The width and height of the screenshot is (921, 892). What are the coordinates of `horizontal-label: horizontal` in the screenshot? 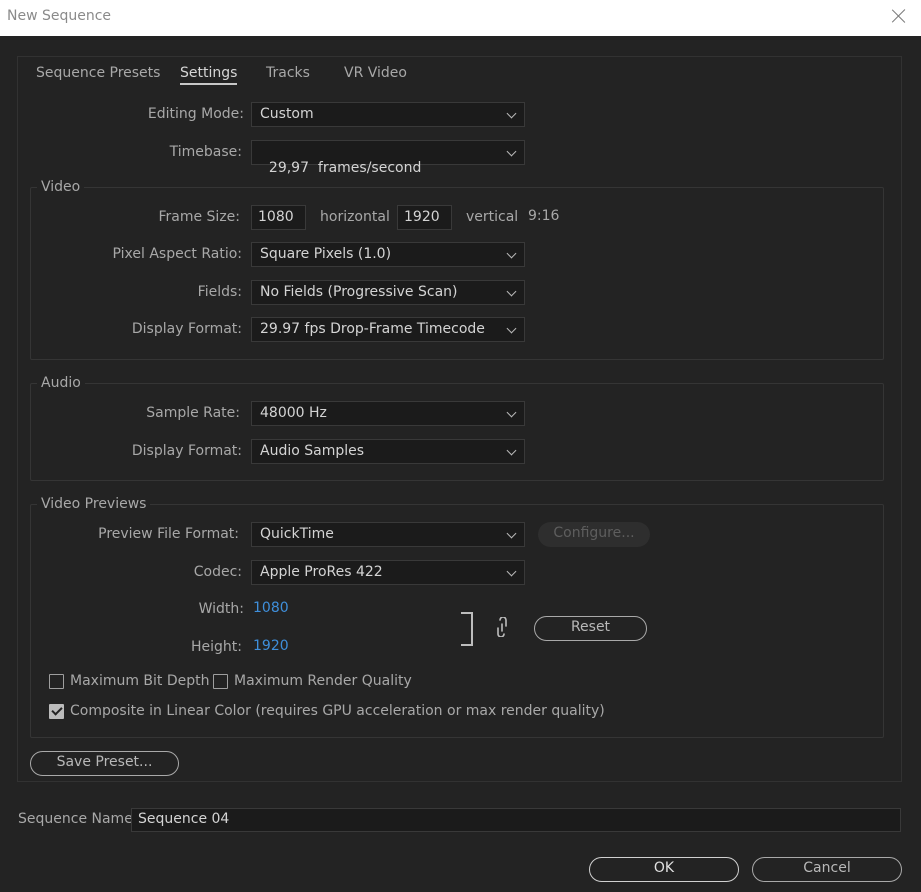 It's located at (355, 217).